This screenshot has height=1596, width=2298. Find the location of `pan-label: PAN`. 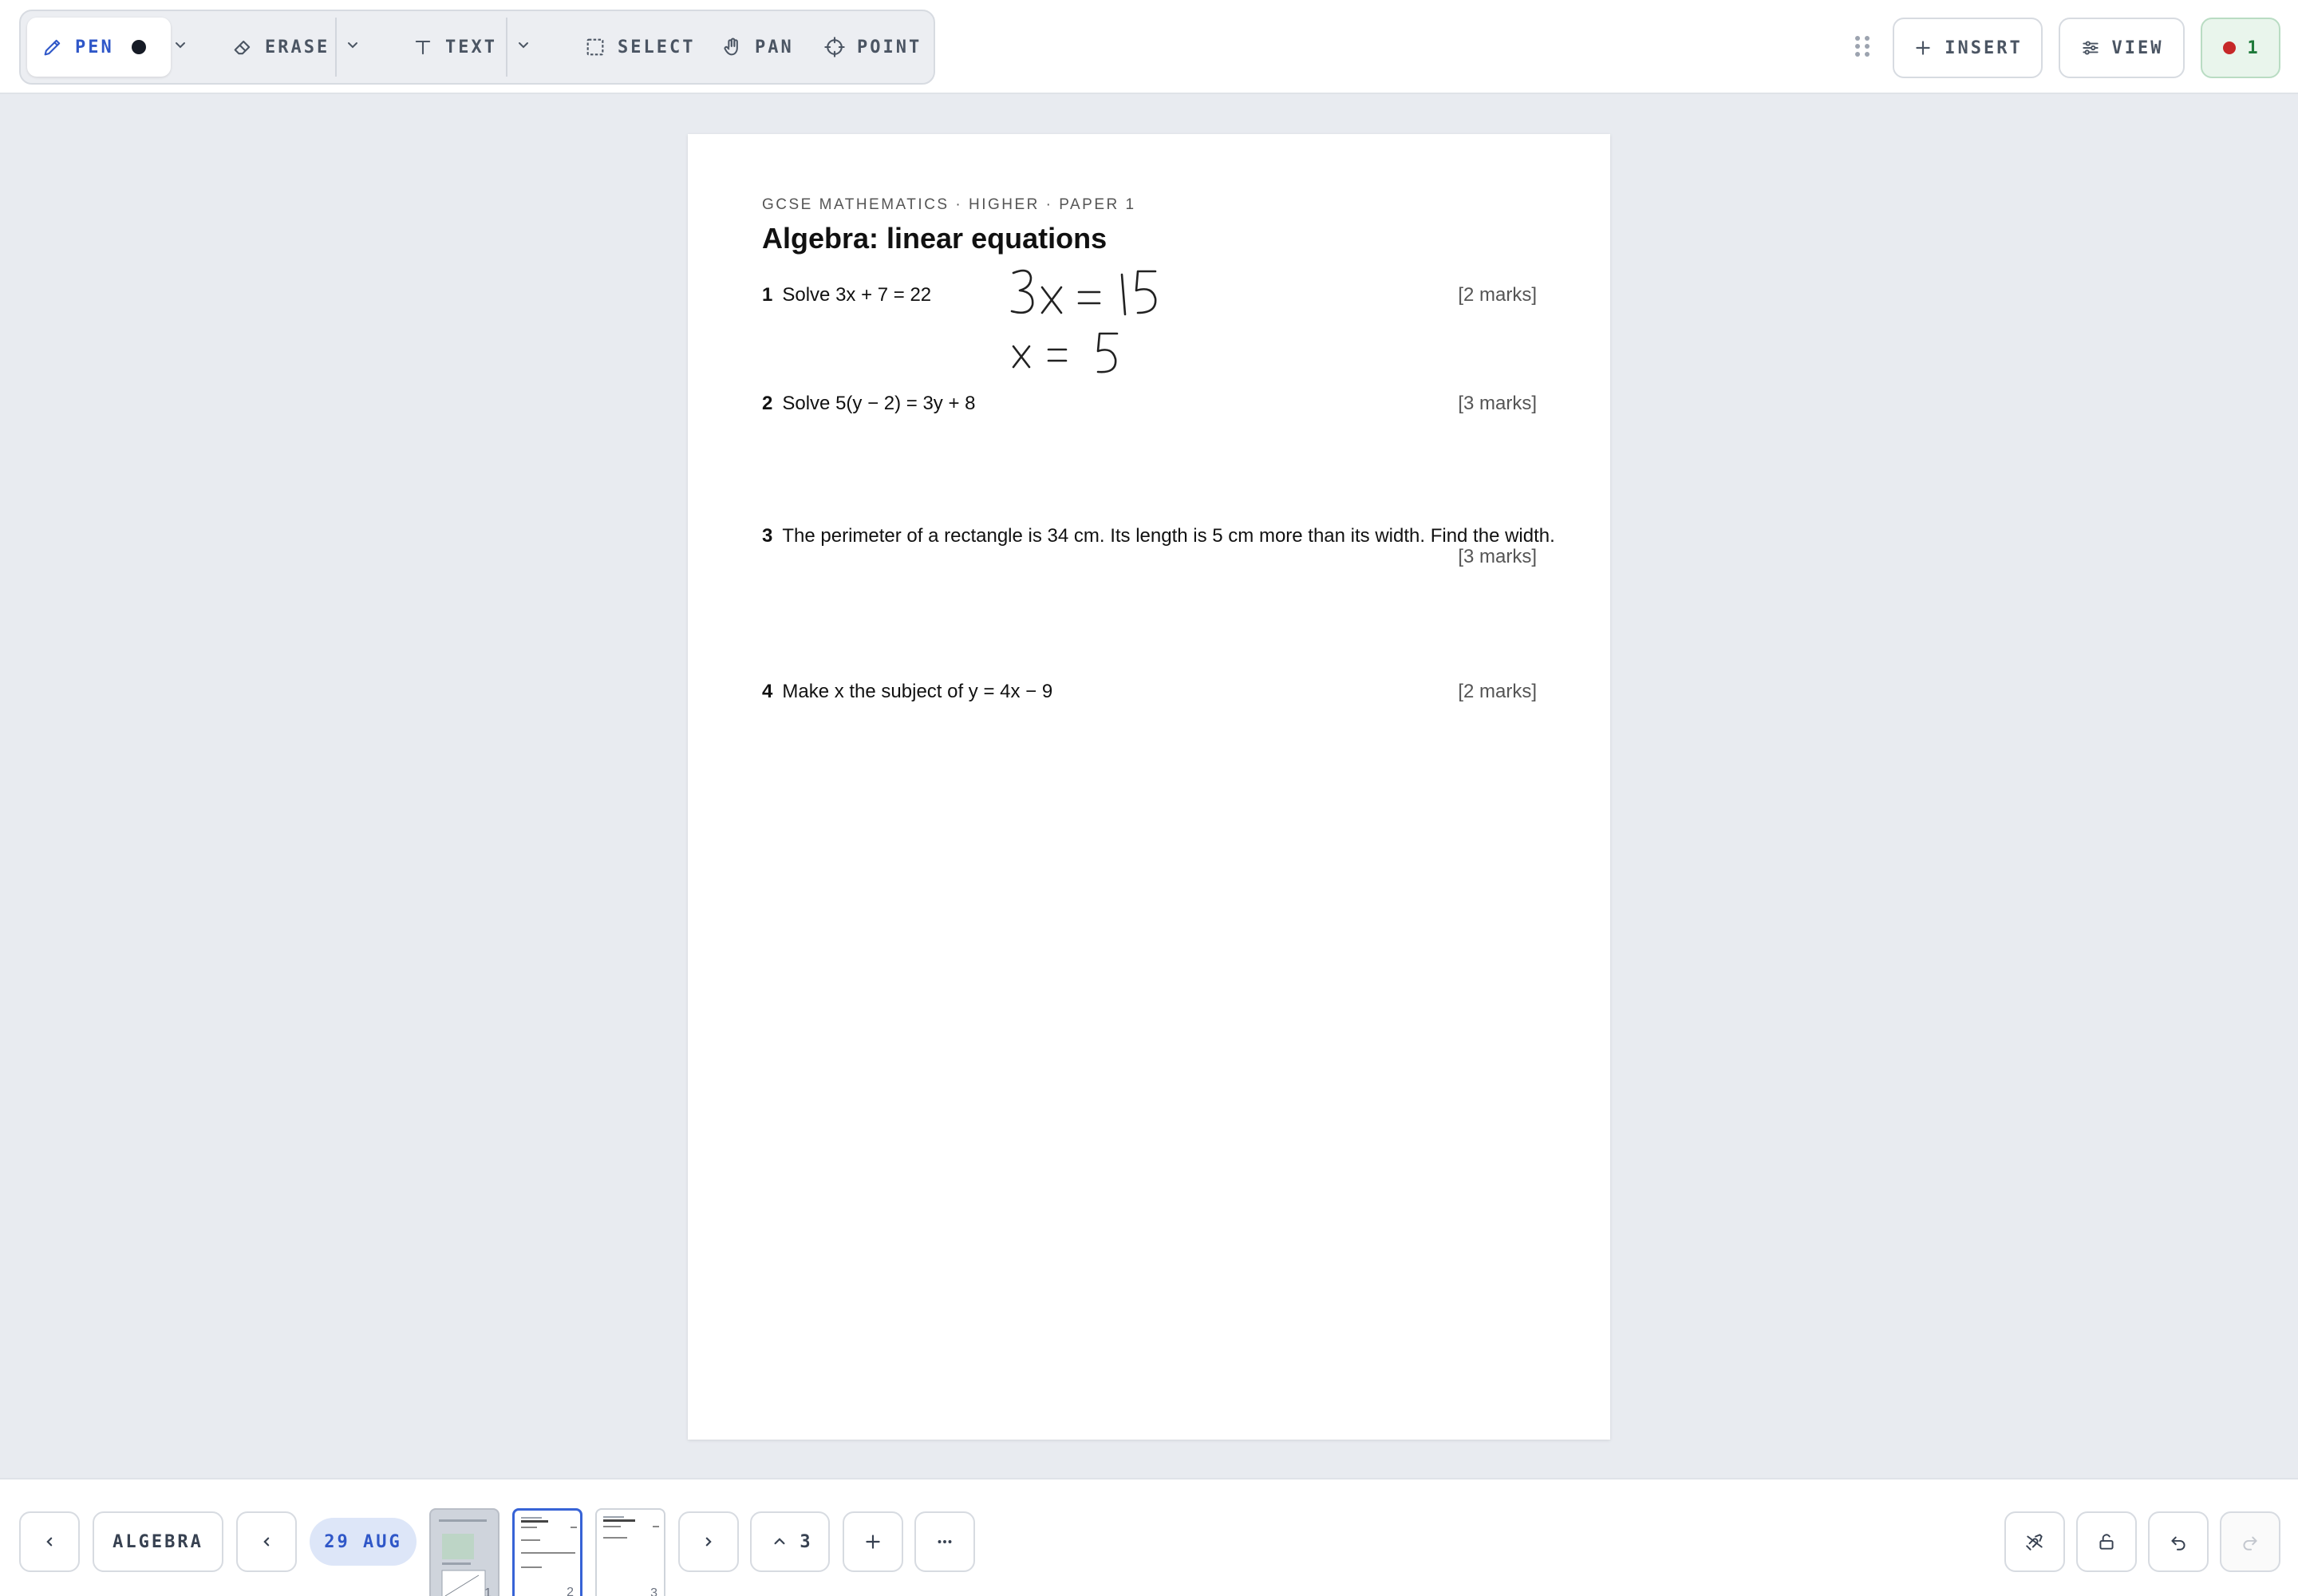

pan-label: PAN is located at coordinates (775, 47).